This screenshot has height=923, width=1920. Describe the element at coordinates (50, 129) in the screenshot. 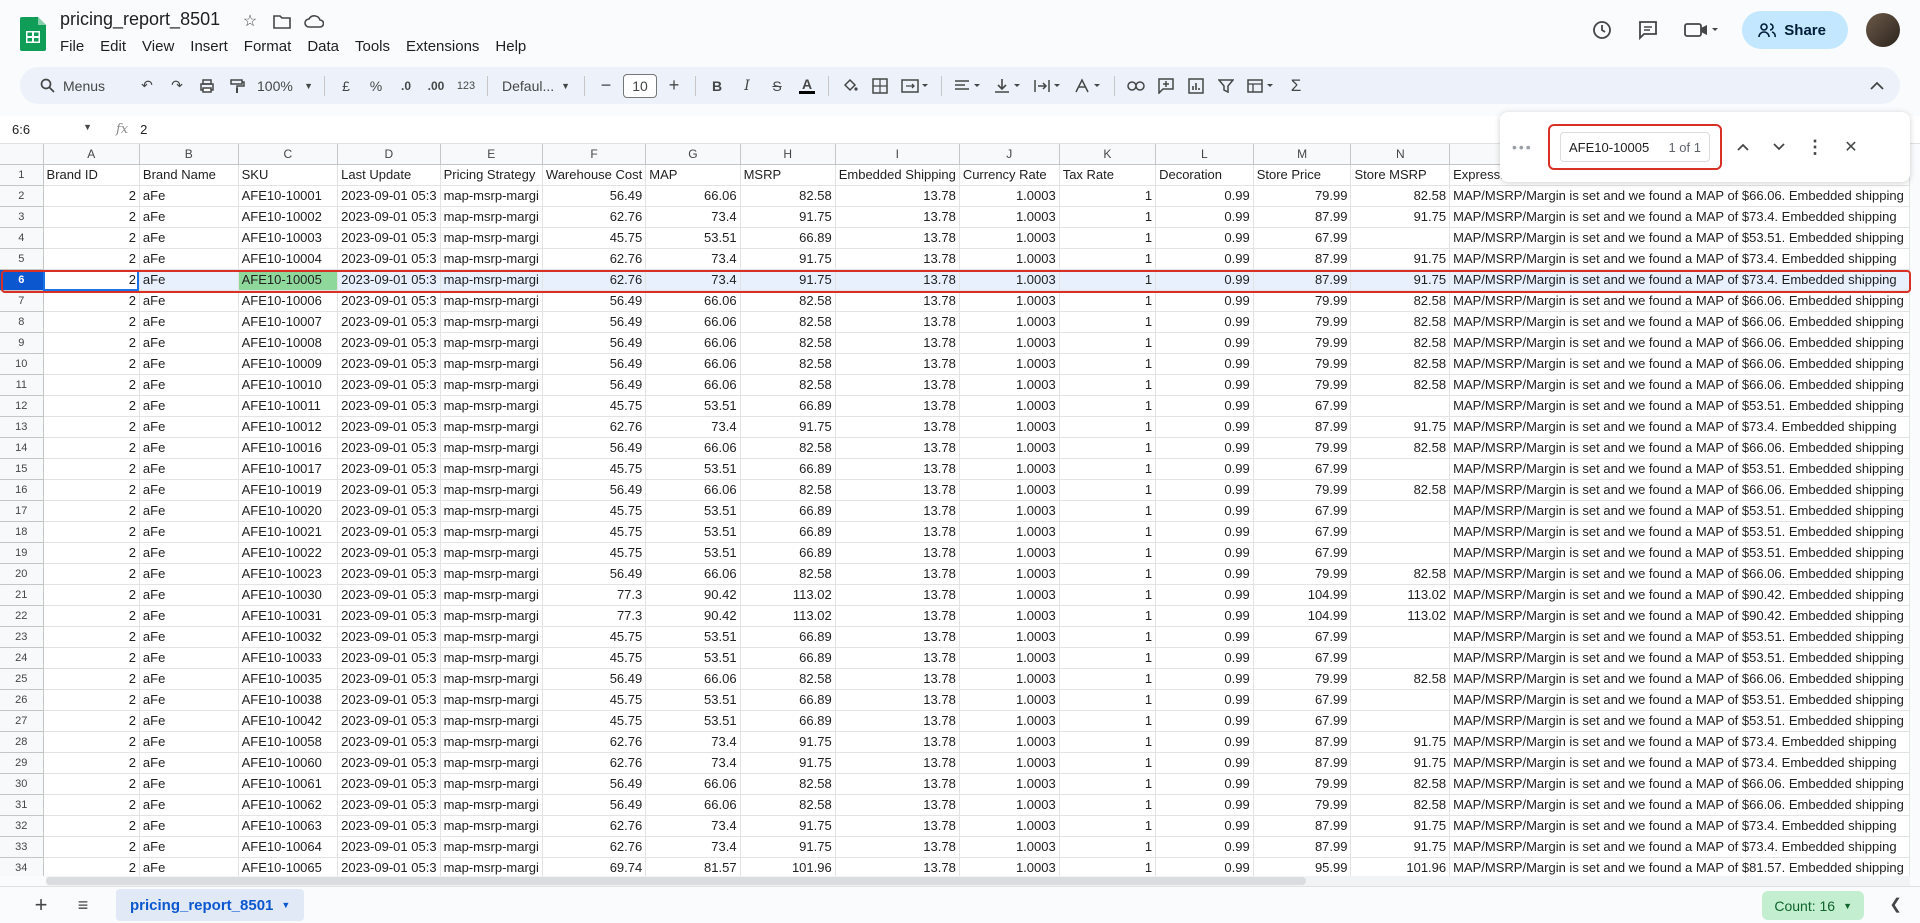

I see `name-box: 6:6 ▼` at that location.